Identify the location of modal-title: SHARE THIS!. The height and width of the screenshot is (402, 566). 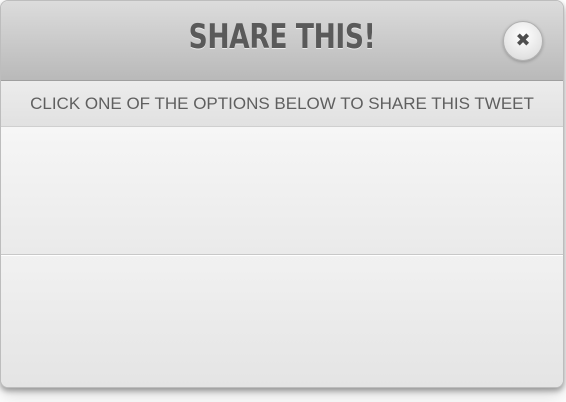
(282, 37).